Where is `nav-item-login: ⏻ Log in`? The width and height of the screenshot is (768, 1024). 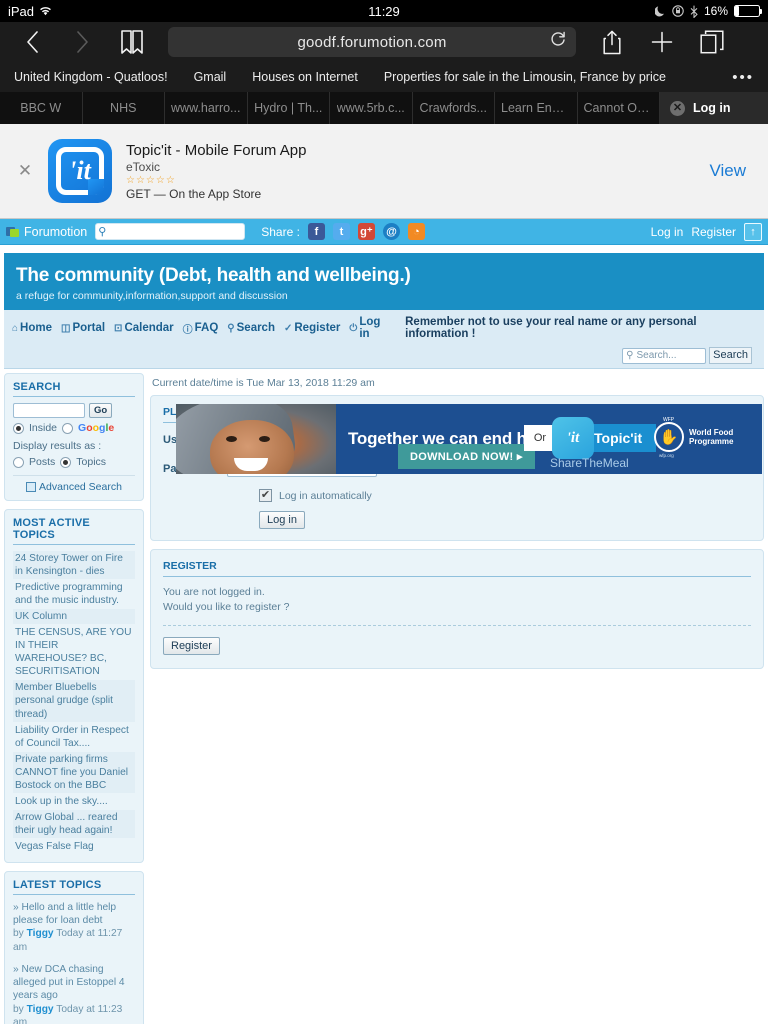 nav-item-login: ⏻ Log in is located at coordinates (370, 328).